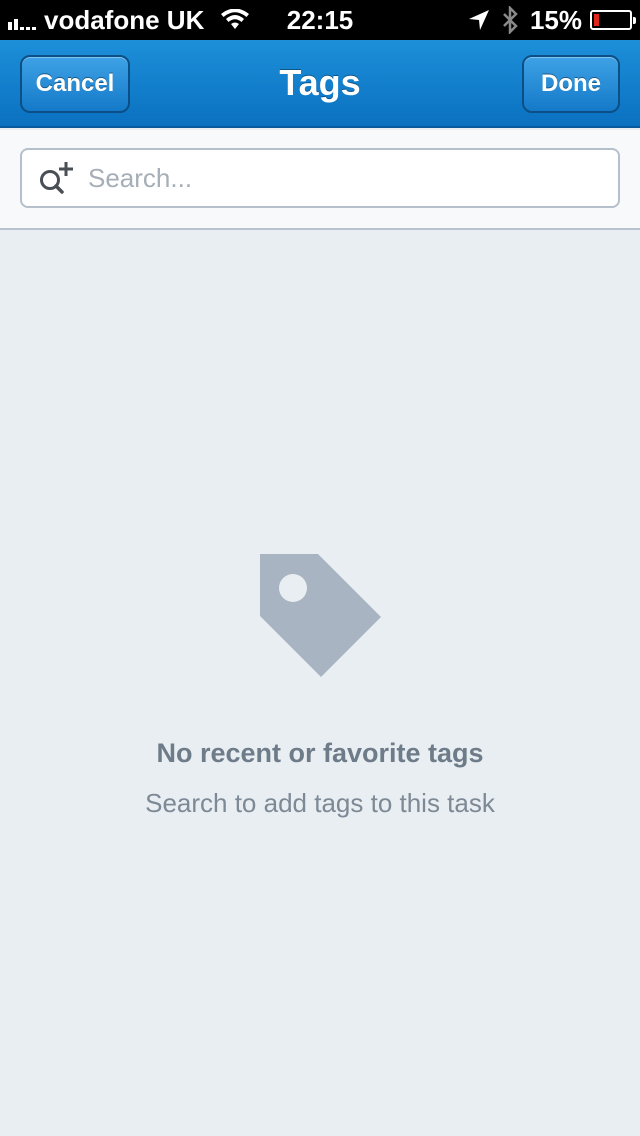 The image size is (640, 1136). What do you see at coordinates (613, 20) in the screenshot?
I see `battery-icon` at bounding box center [613, 20].